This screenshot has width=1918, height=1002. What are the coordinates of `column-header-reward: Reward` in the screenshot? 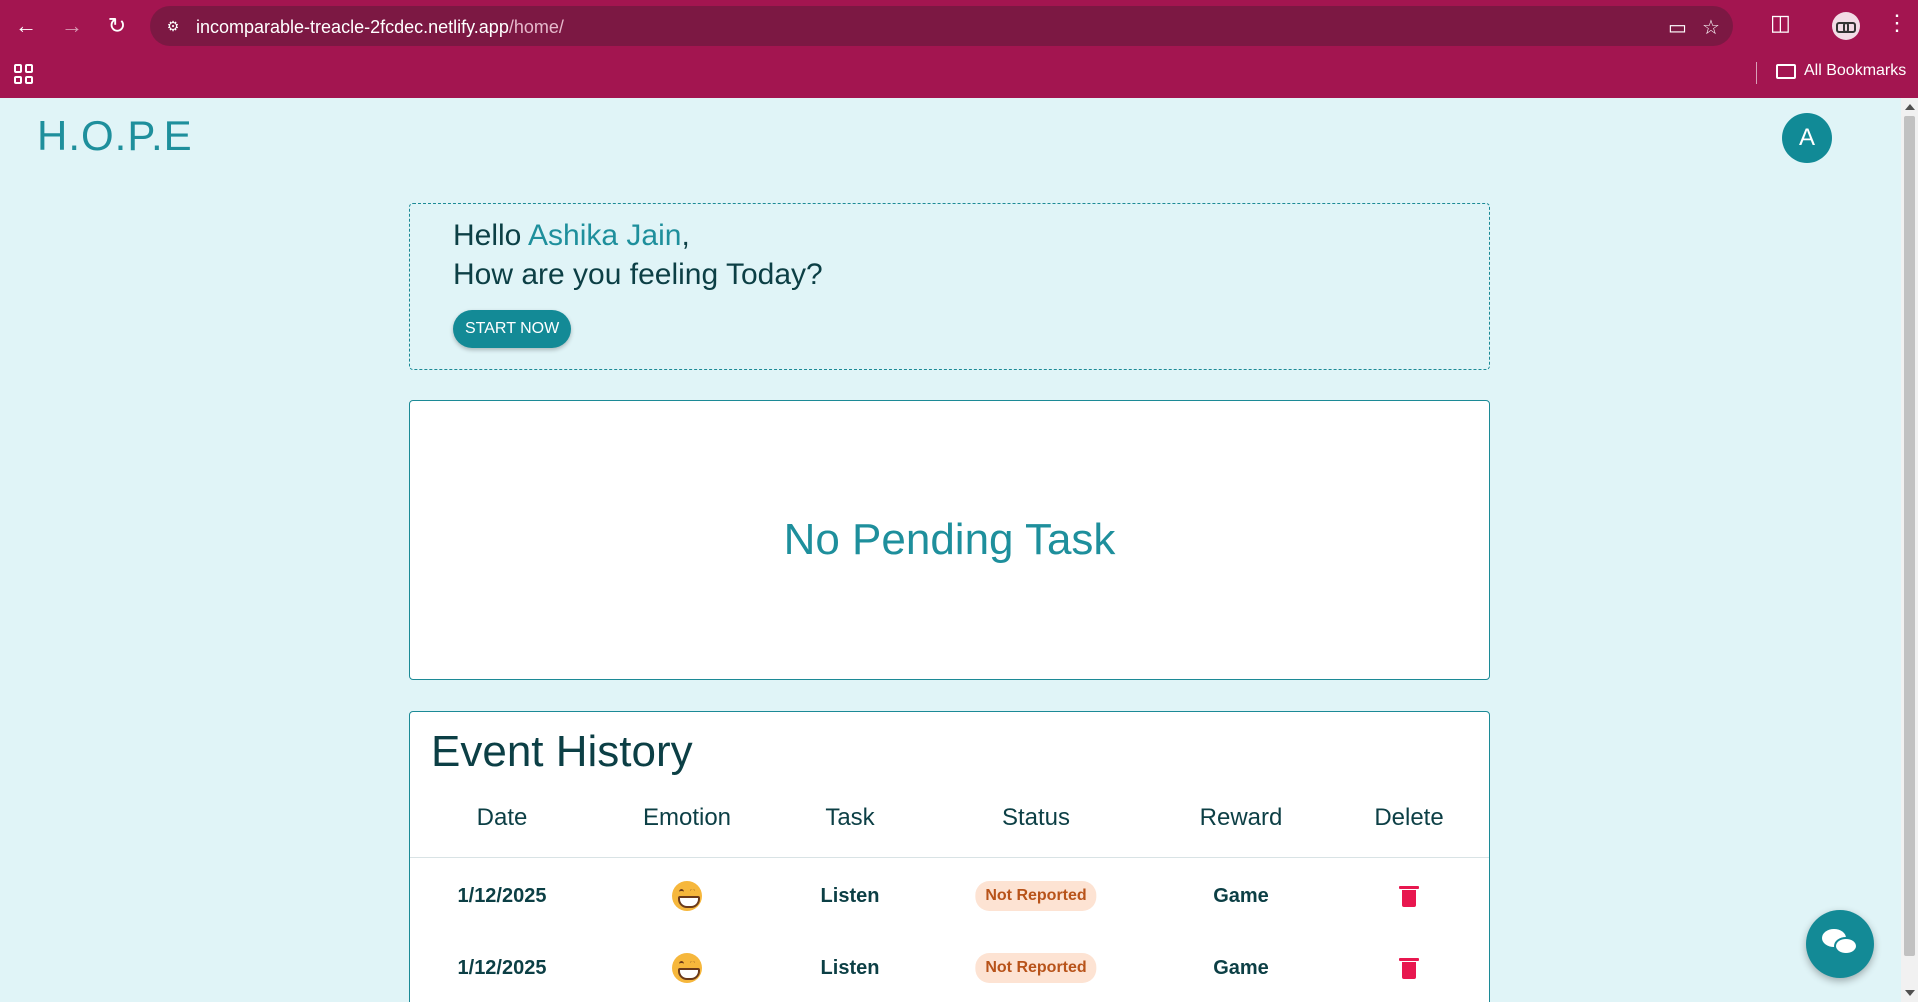 It's located at (1241, 817).